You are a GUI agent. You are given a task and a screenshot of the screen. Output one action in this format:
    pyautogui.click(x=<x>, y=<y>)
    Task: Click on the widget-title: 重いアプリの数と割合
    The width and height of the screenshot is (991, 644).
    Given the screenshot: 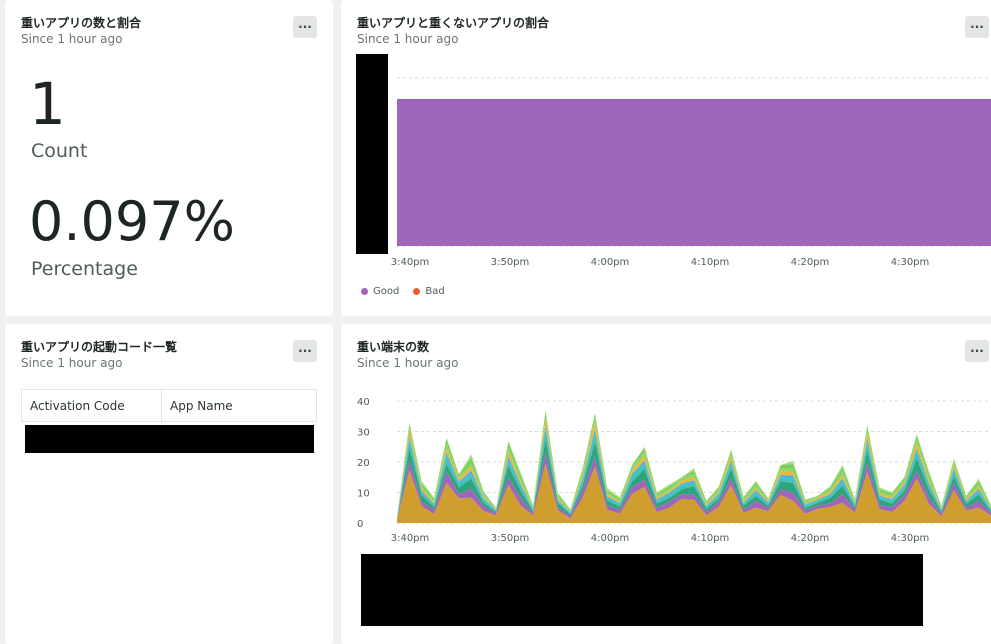 What is the action you would take?
    pyautogui.click(x=81, y=23)
    